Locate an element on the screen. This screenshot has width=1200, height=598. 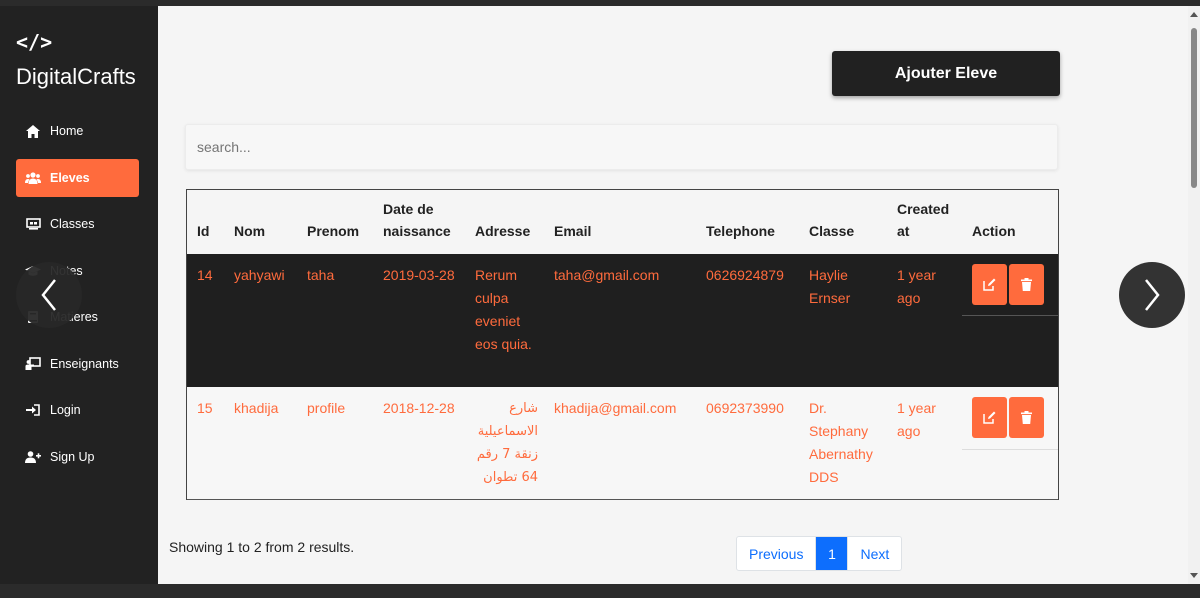
cell-nom: khadija is located at coordinates (260, 443).